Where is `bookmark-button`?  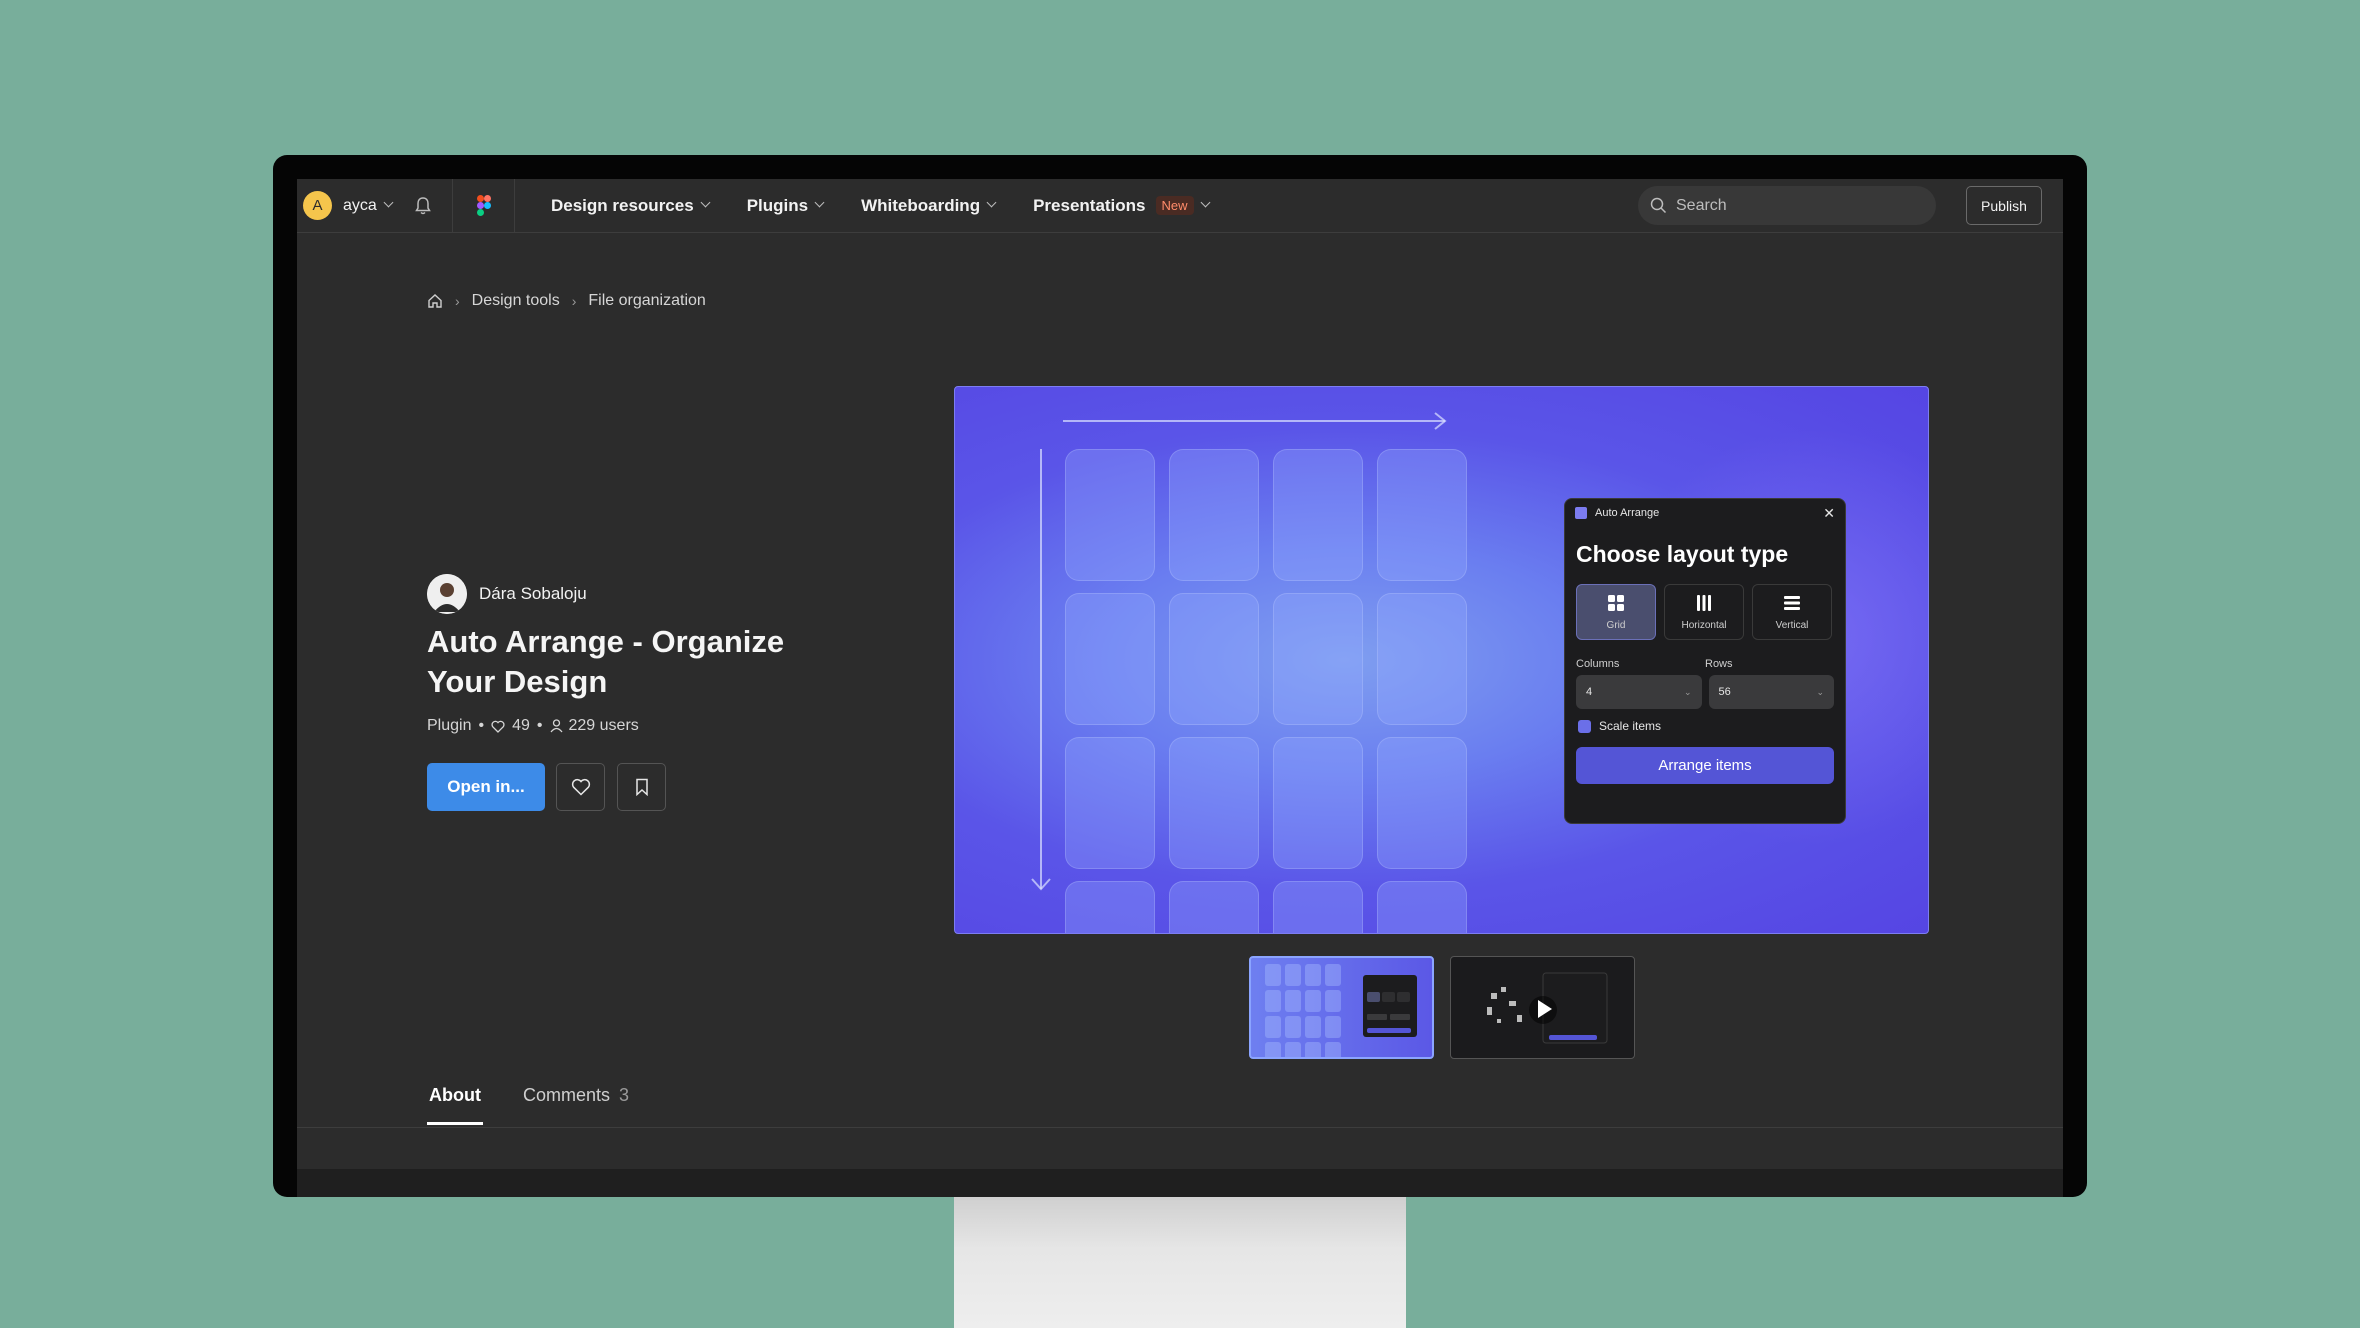
bookmark-button is located at coordinates (641, 787).